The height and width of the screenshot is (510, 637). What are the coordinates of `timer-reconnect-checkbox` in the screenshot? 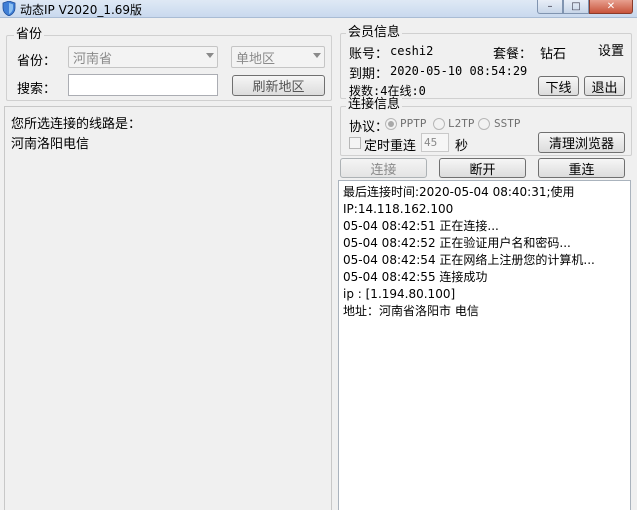 It's located at (355, 143).